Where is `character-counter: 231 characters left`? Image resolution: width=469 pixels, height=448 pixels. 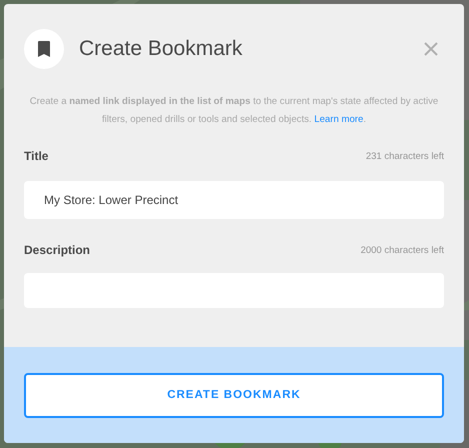 character-counter: 231 characters left is located at coordinates (405, 156).